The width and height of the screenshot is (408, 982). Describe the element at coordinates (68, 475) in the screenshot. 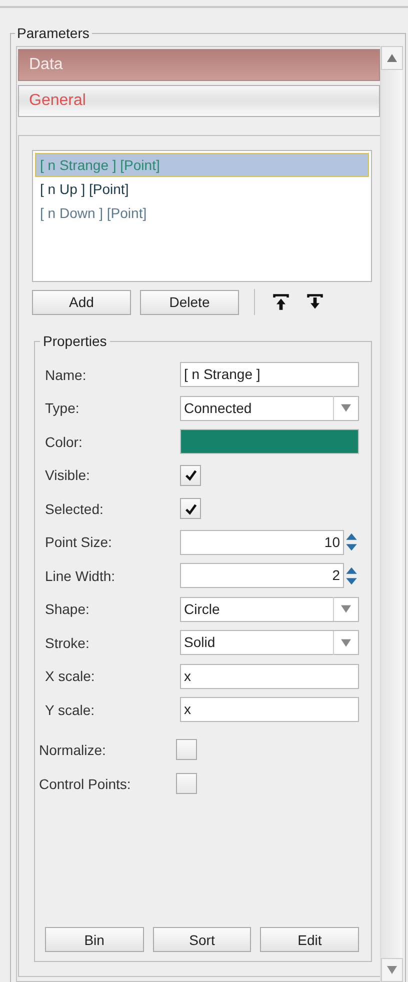

I see `field-label: Visible:` at that location.